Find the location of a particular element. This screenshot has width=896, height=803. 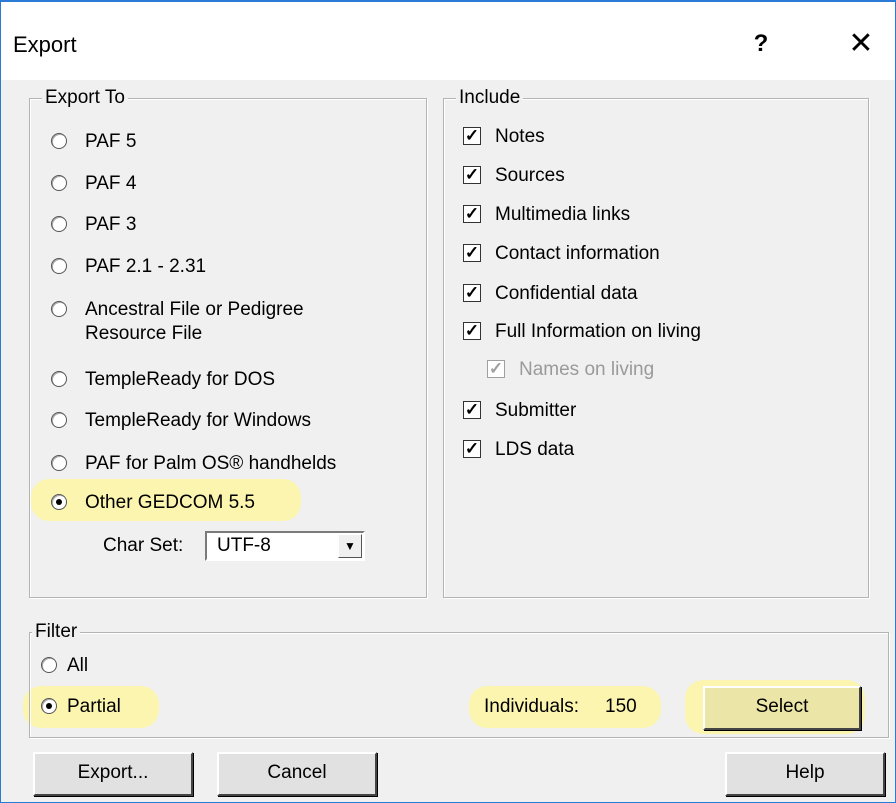

help-button: Help is located at coordinates (805, 774).